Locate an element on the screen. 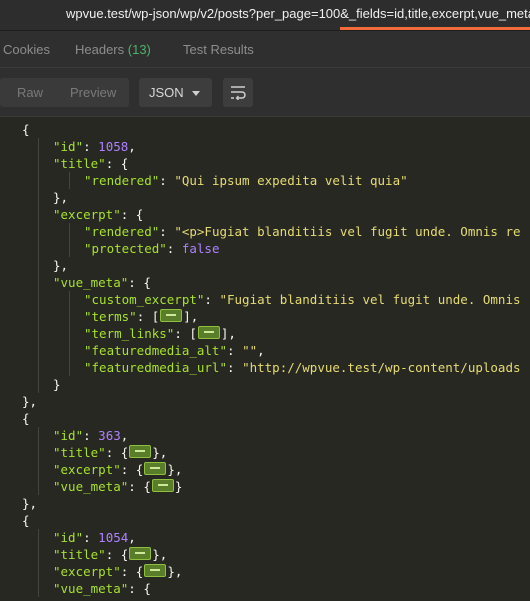 The width and height of the screenshot is (530, 601). json-string: "Qui ipsum expedita velit quia" is located at coordinates (291, 180).